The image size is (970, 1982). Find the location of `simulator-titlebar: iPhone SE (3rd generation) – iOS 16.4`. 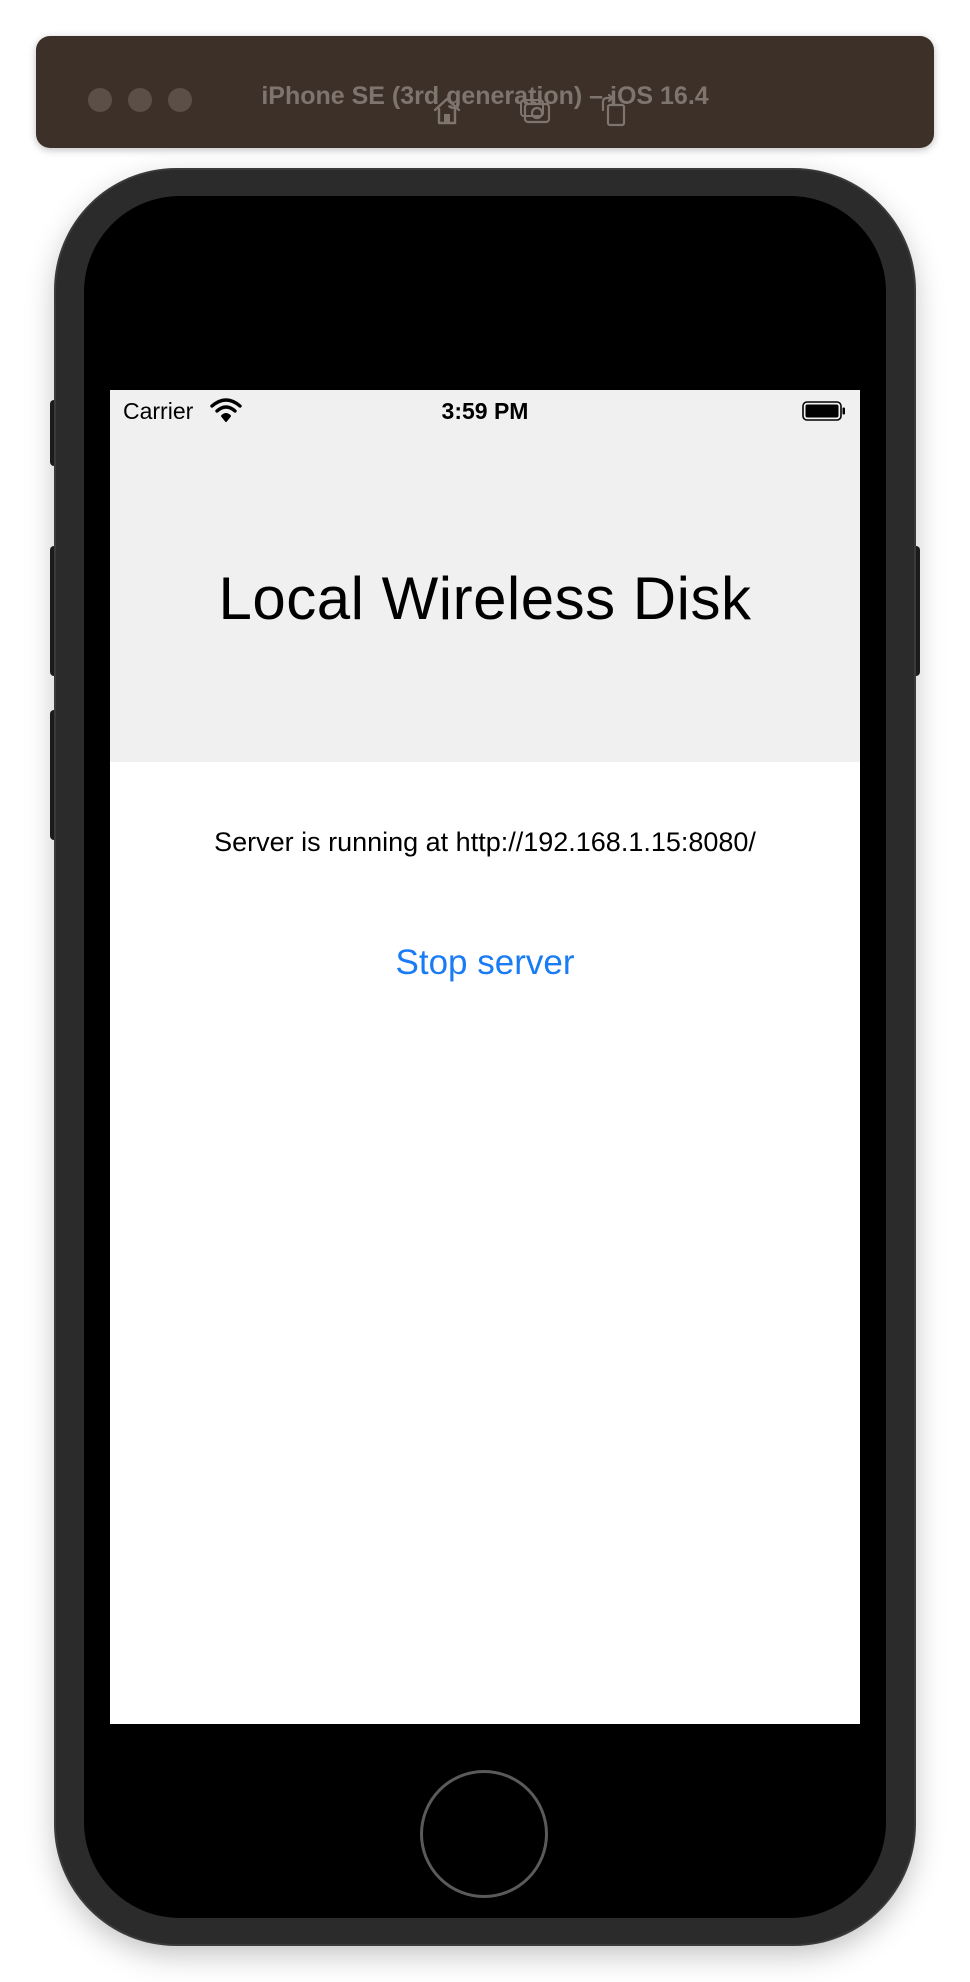

simulator-titlebar: iPhone SE (3rd generation) – iOS 16.4 is located at coordinates (485, 92).